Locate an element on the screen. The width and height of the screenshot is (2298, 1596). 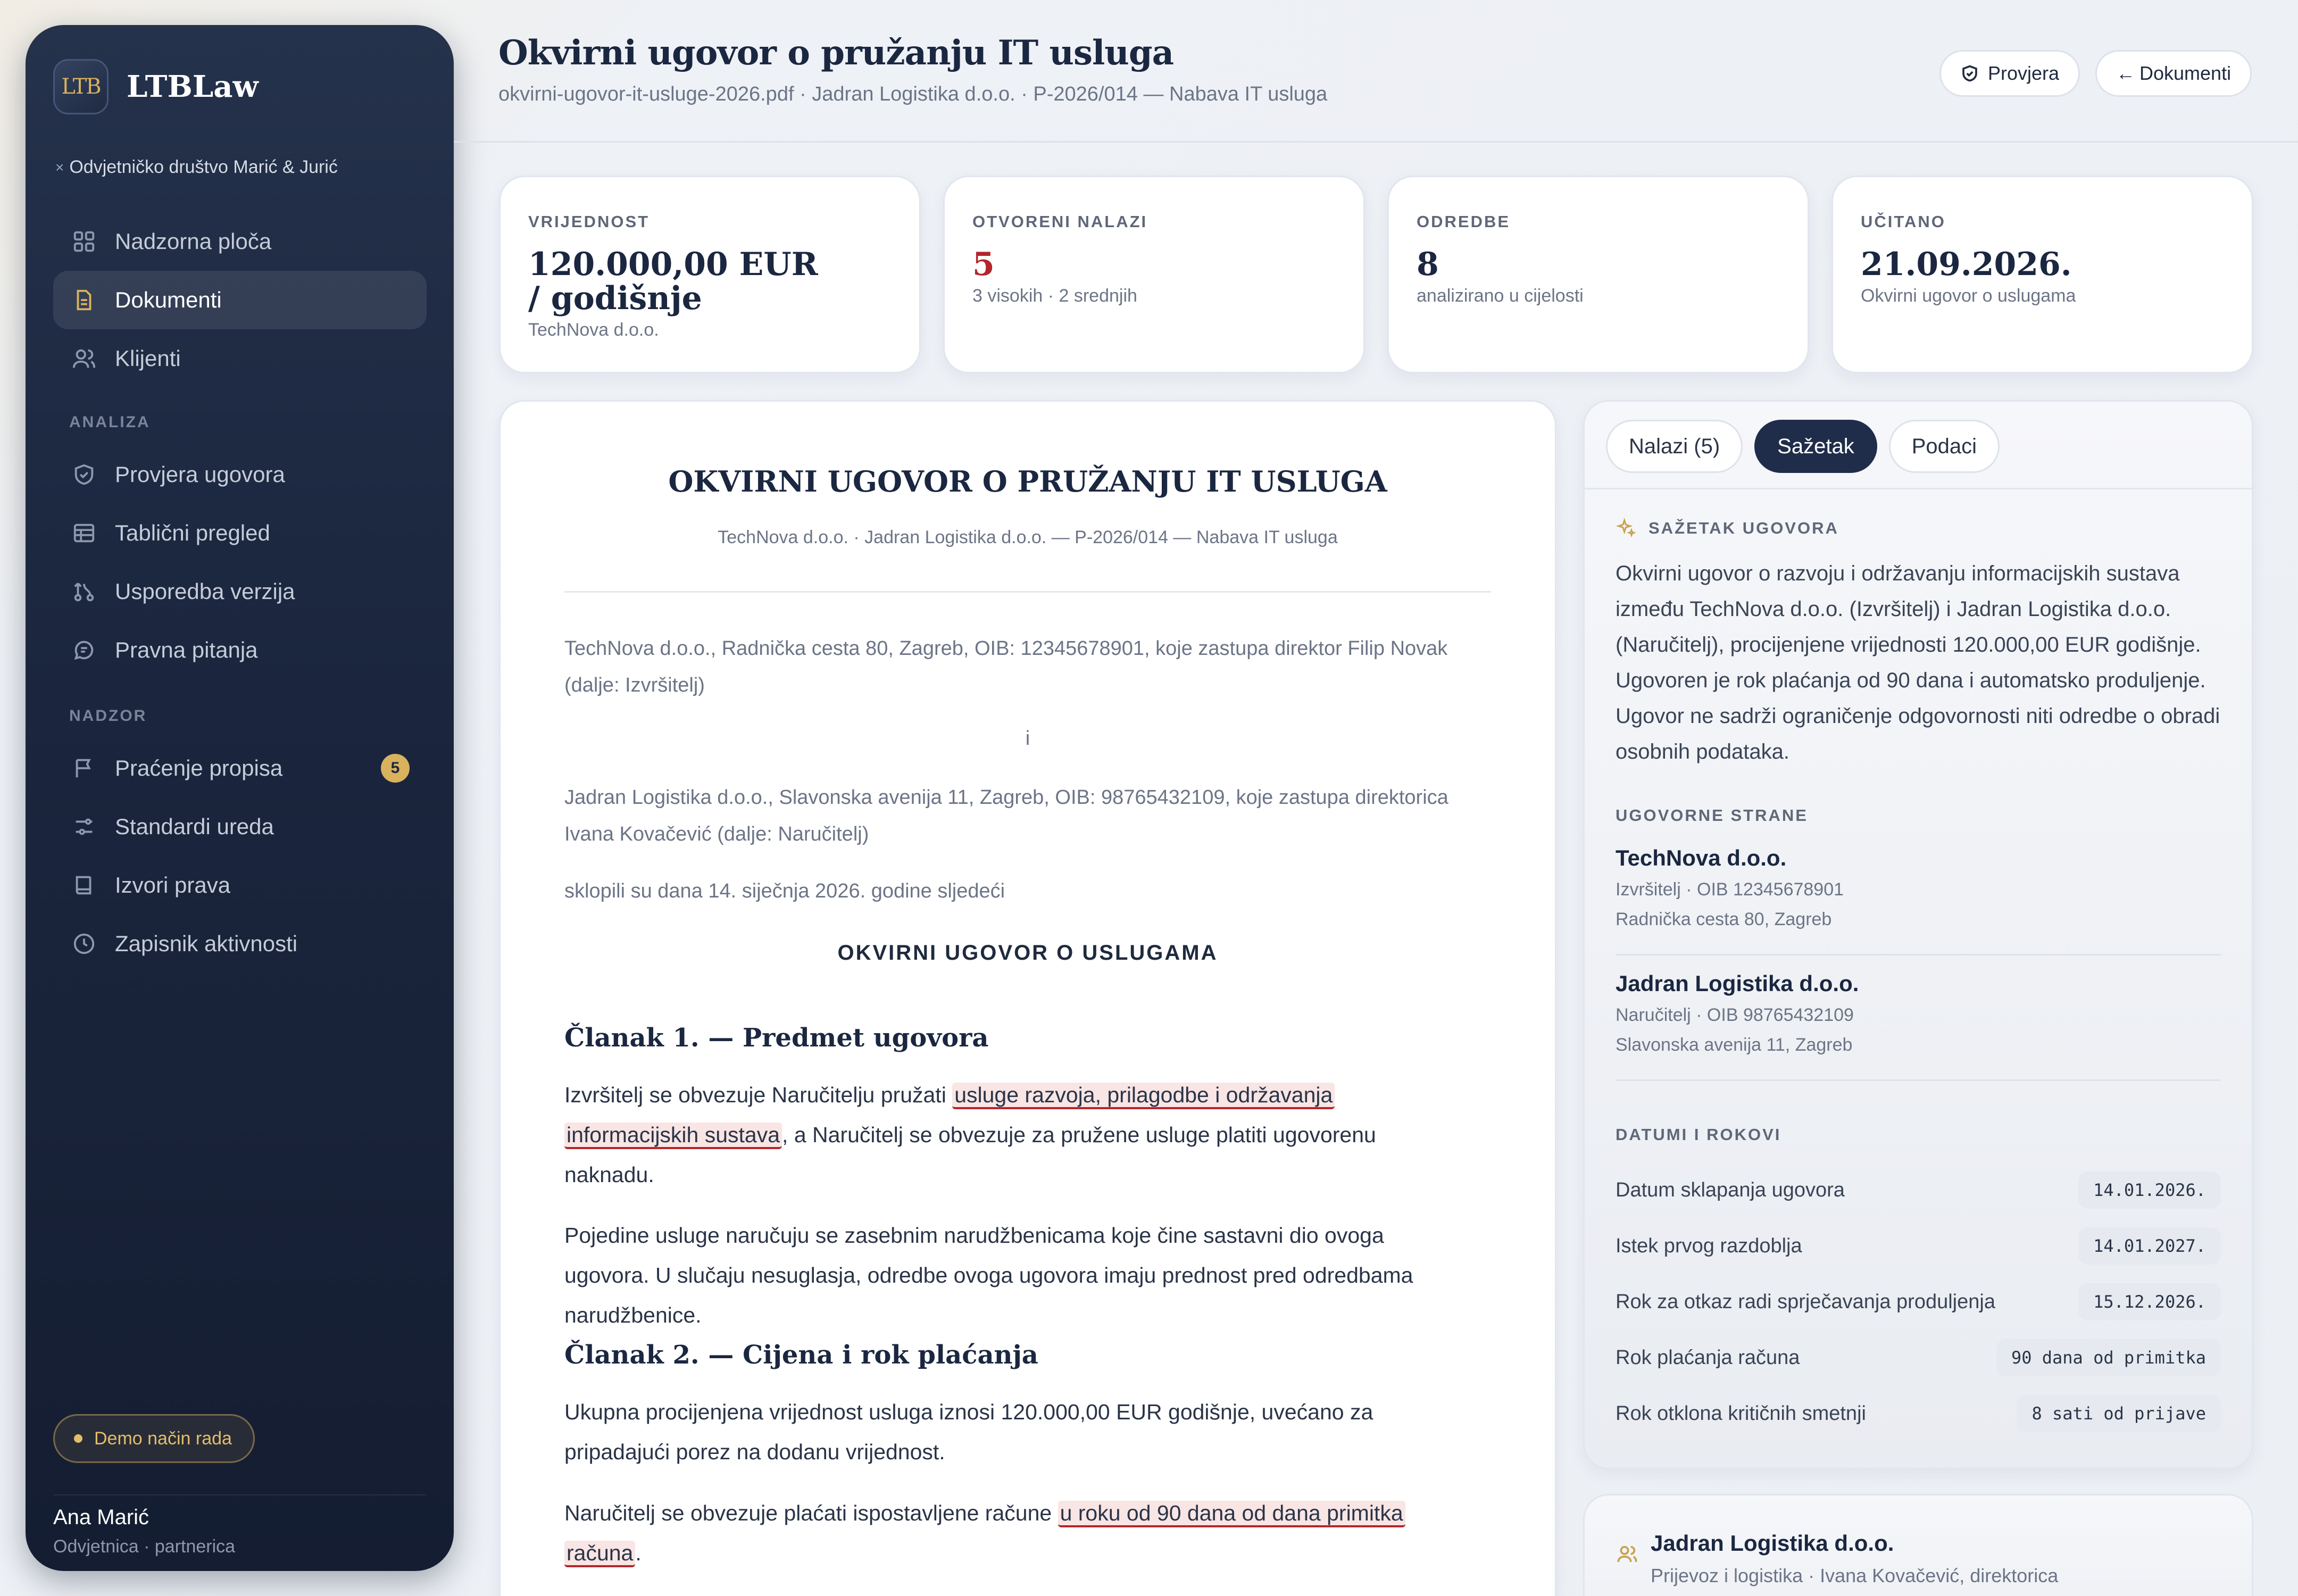
date-label: Datum sklapanja ugovora is located at coordinates (1730, 1189).